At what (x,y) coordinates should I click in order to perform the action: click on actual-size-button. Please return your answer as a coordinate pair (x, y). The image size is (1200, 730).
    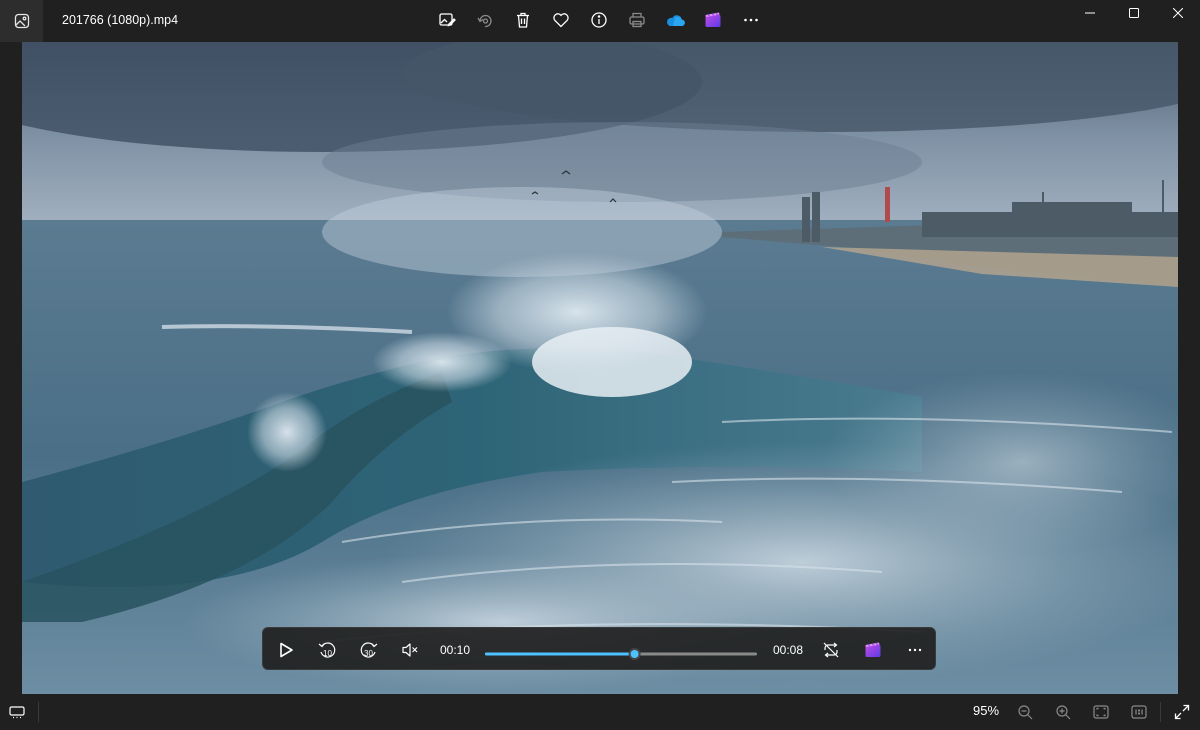
    Looking at the image, I should click on (1139, 712).